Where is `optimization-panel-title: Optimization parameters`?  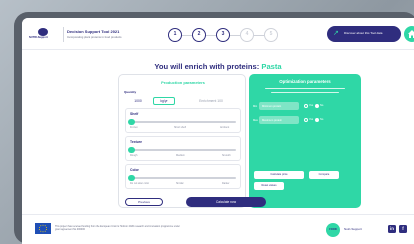
optimization-panel-title: Optimization parameters is located at coordinates (305, 81).